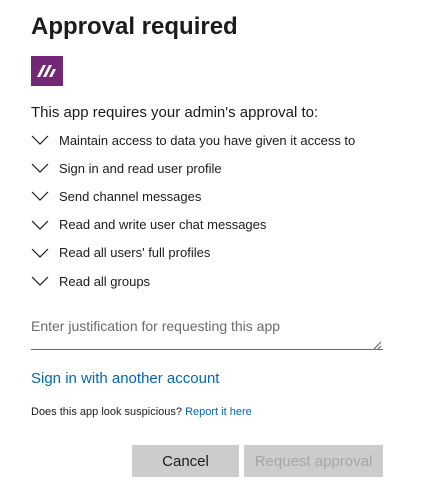 This screenshot has width=424, height=504. What do you see at coordinates (313, 461) in the screenshot?
I see `request-approval-button: Request approval` at bounding box center [313, 461].